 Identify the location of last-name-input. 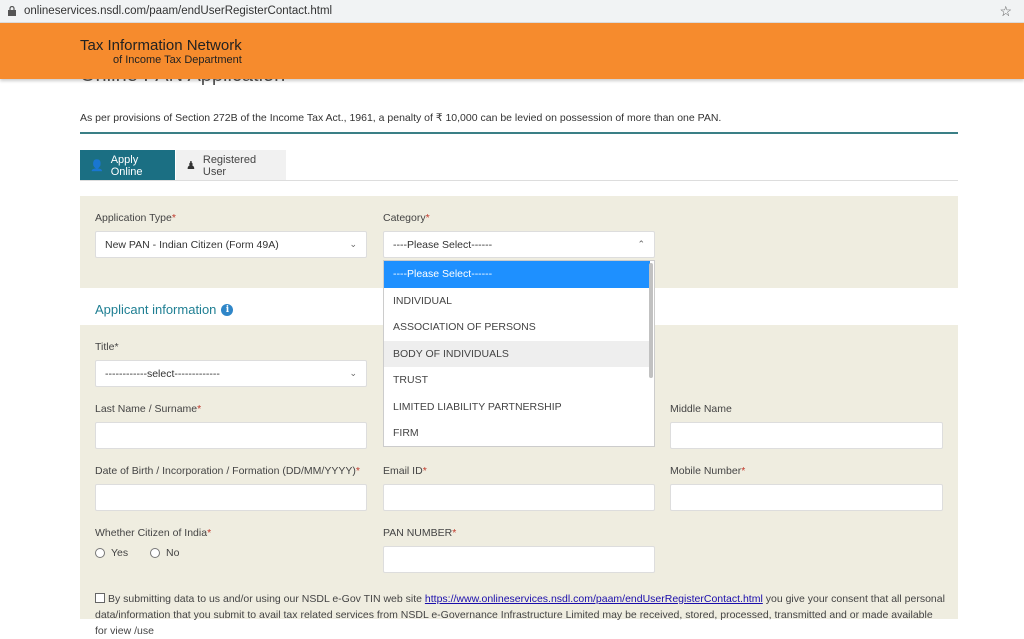
(231, 435).